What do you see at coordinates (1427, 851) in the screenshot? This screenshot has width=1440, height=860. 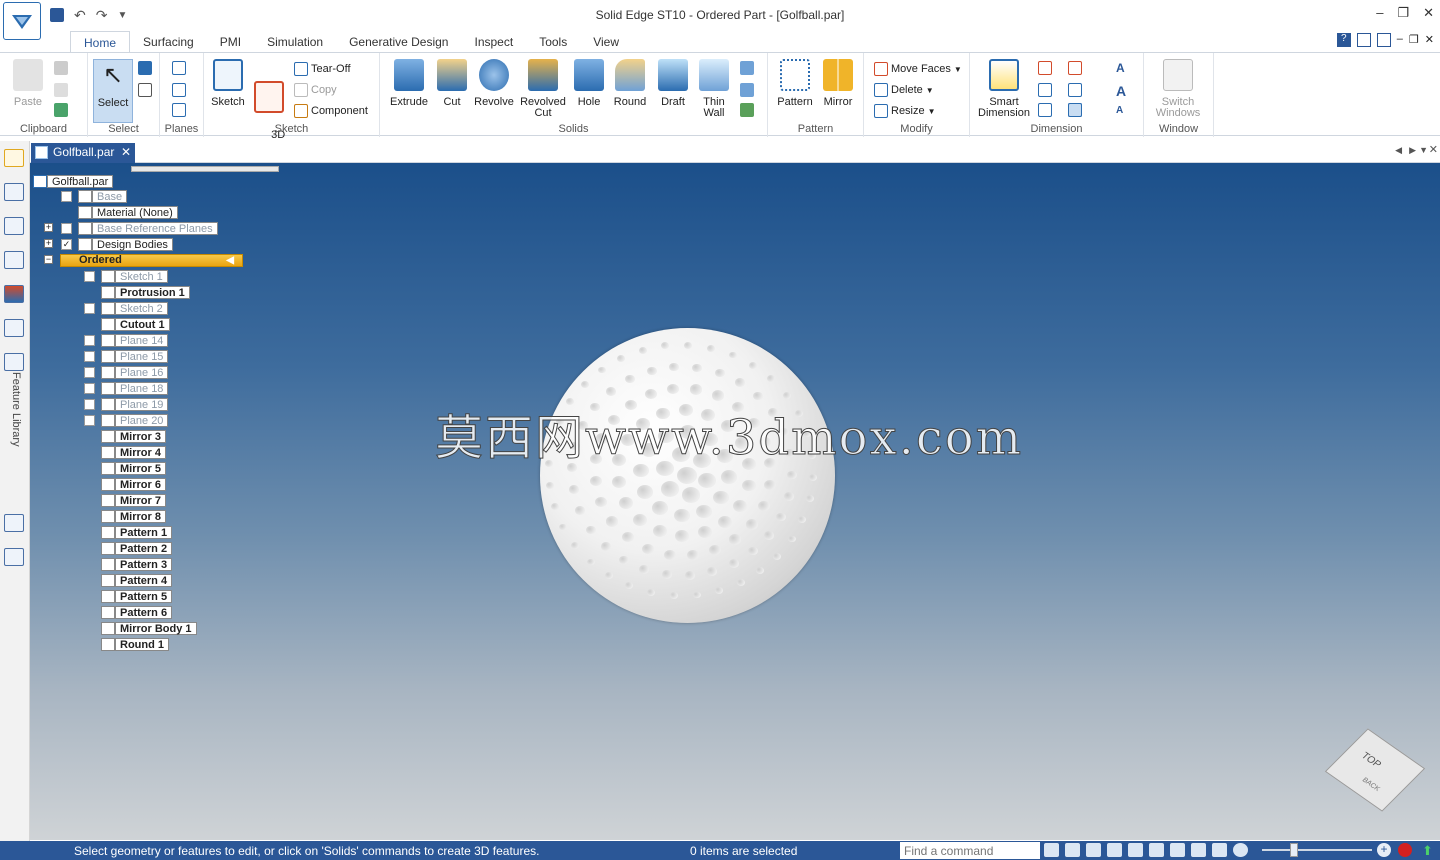 I see `upload-icon: ⬆` at bounding box center [1427, 851].